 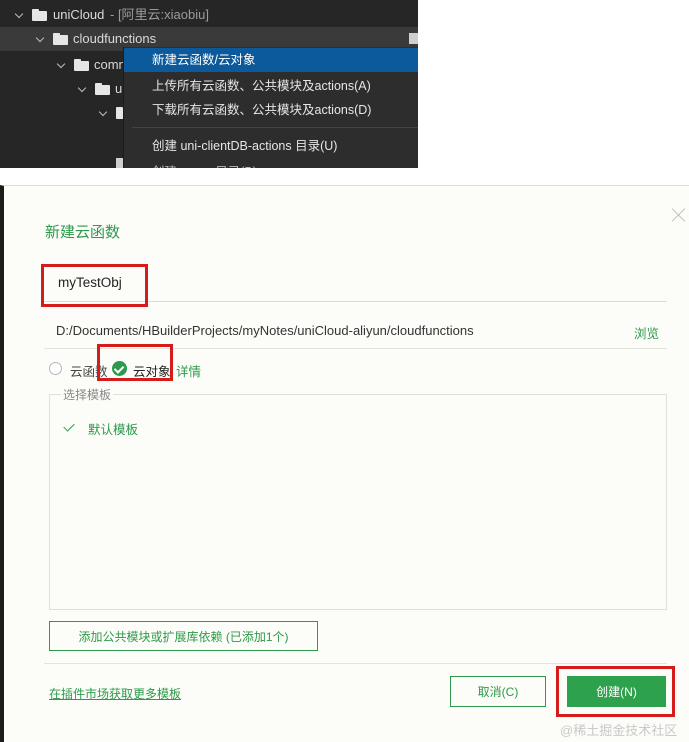 I want to click on menu-item-create-directory: 创建 ......... 目录(B), so click(x=271, y=164).